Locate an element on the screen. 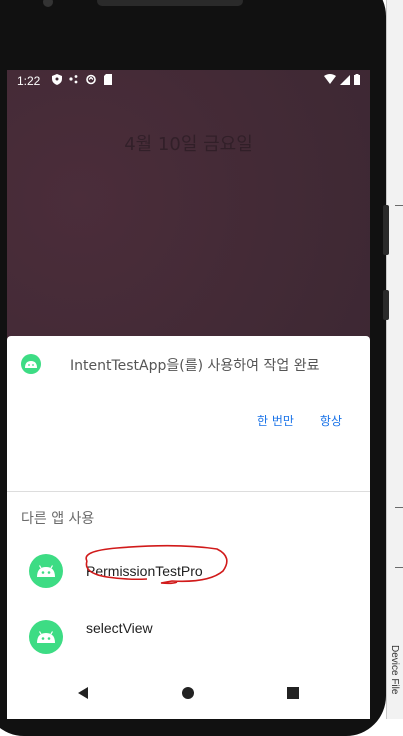  battery-icon is located at coordinates (357, 79).